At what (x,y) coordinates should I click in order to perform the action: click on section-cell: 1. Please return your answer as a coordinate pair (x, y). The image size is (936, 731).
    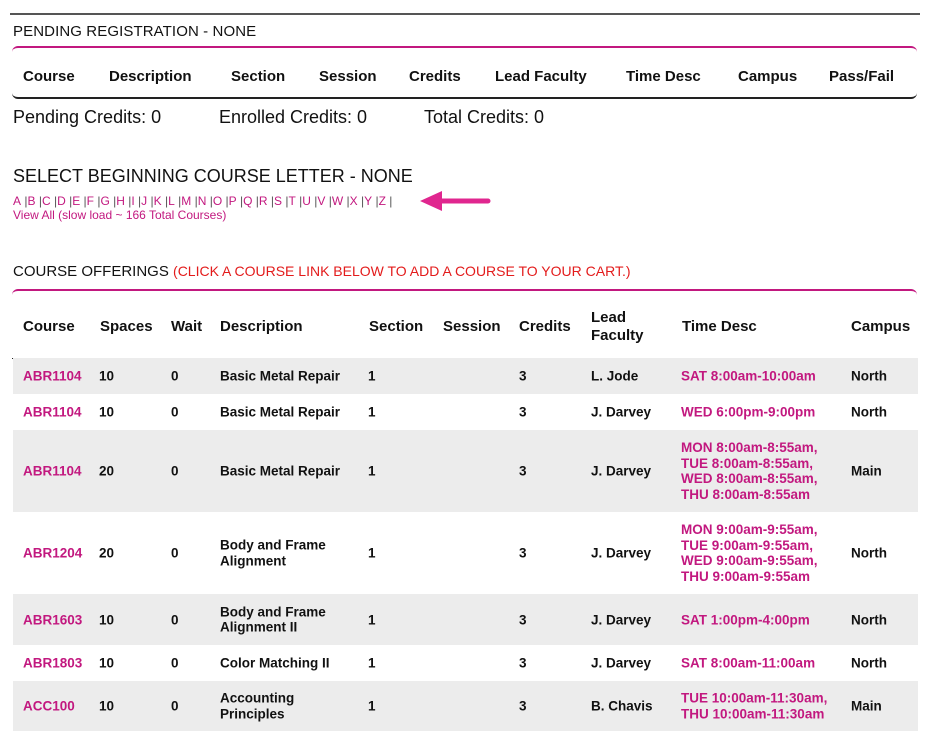
    Looking at the image, I should click on (372, 706).